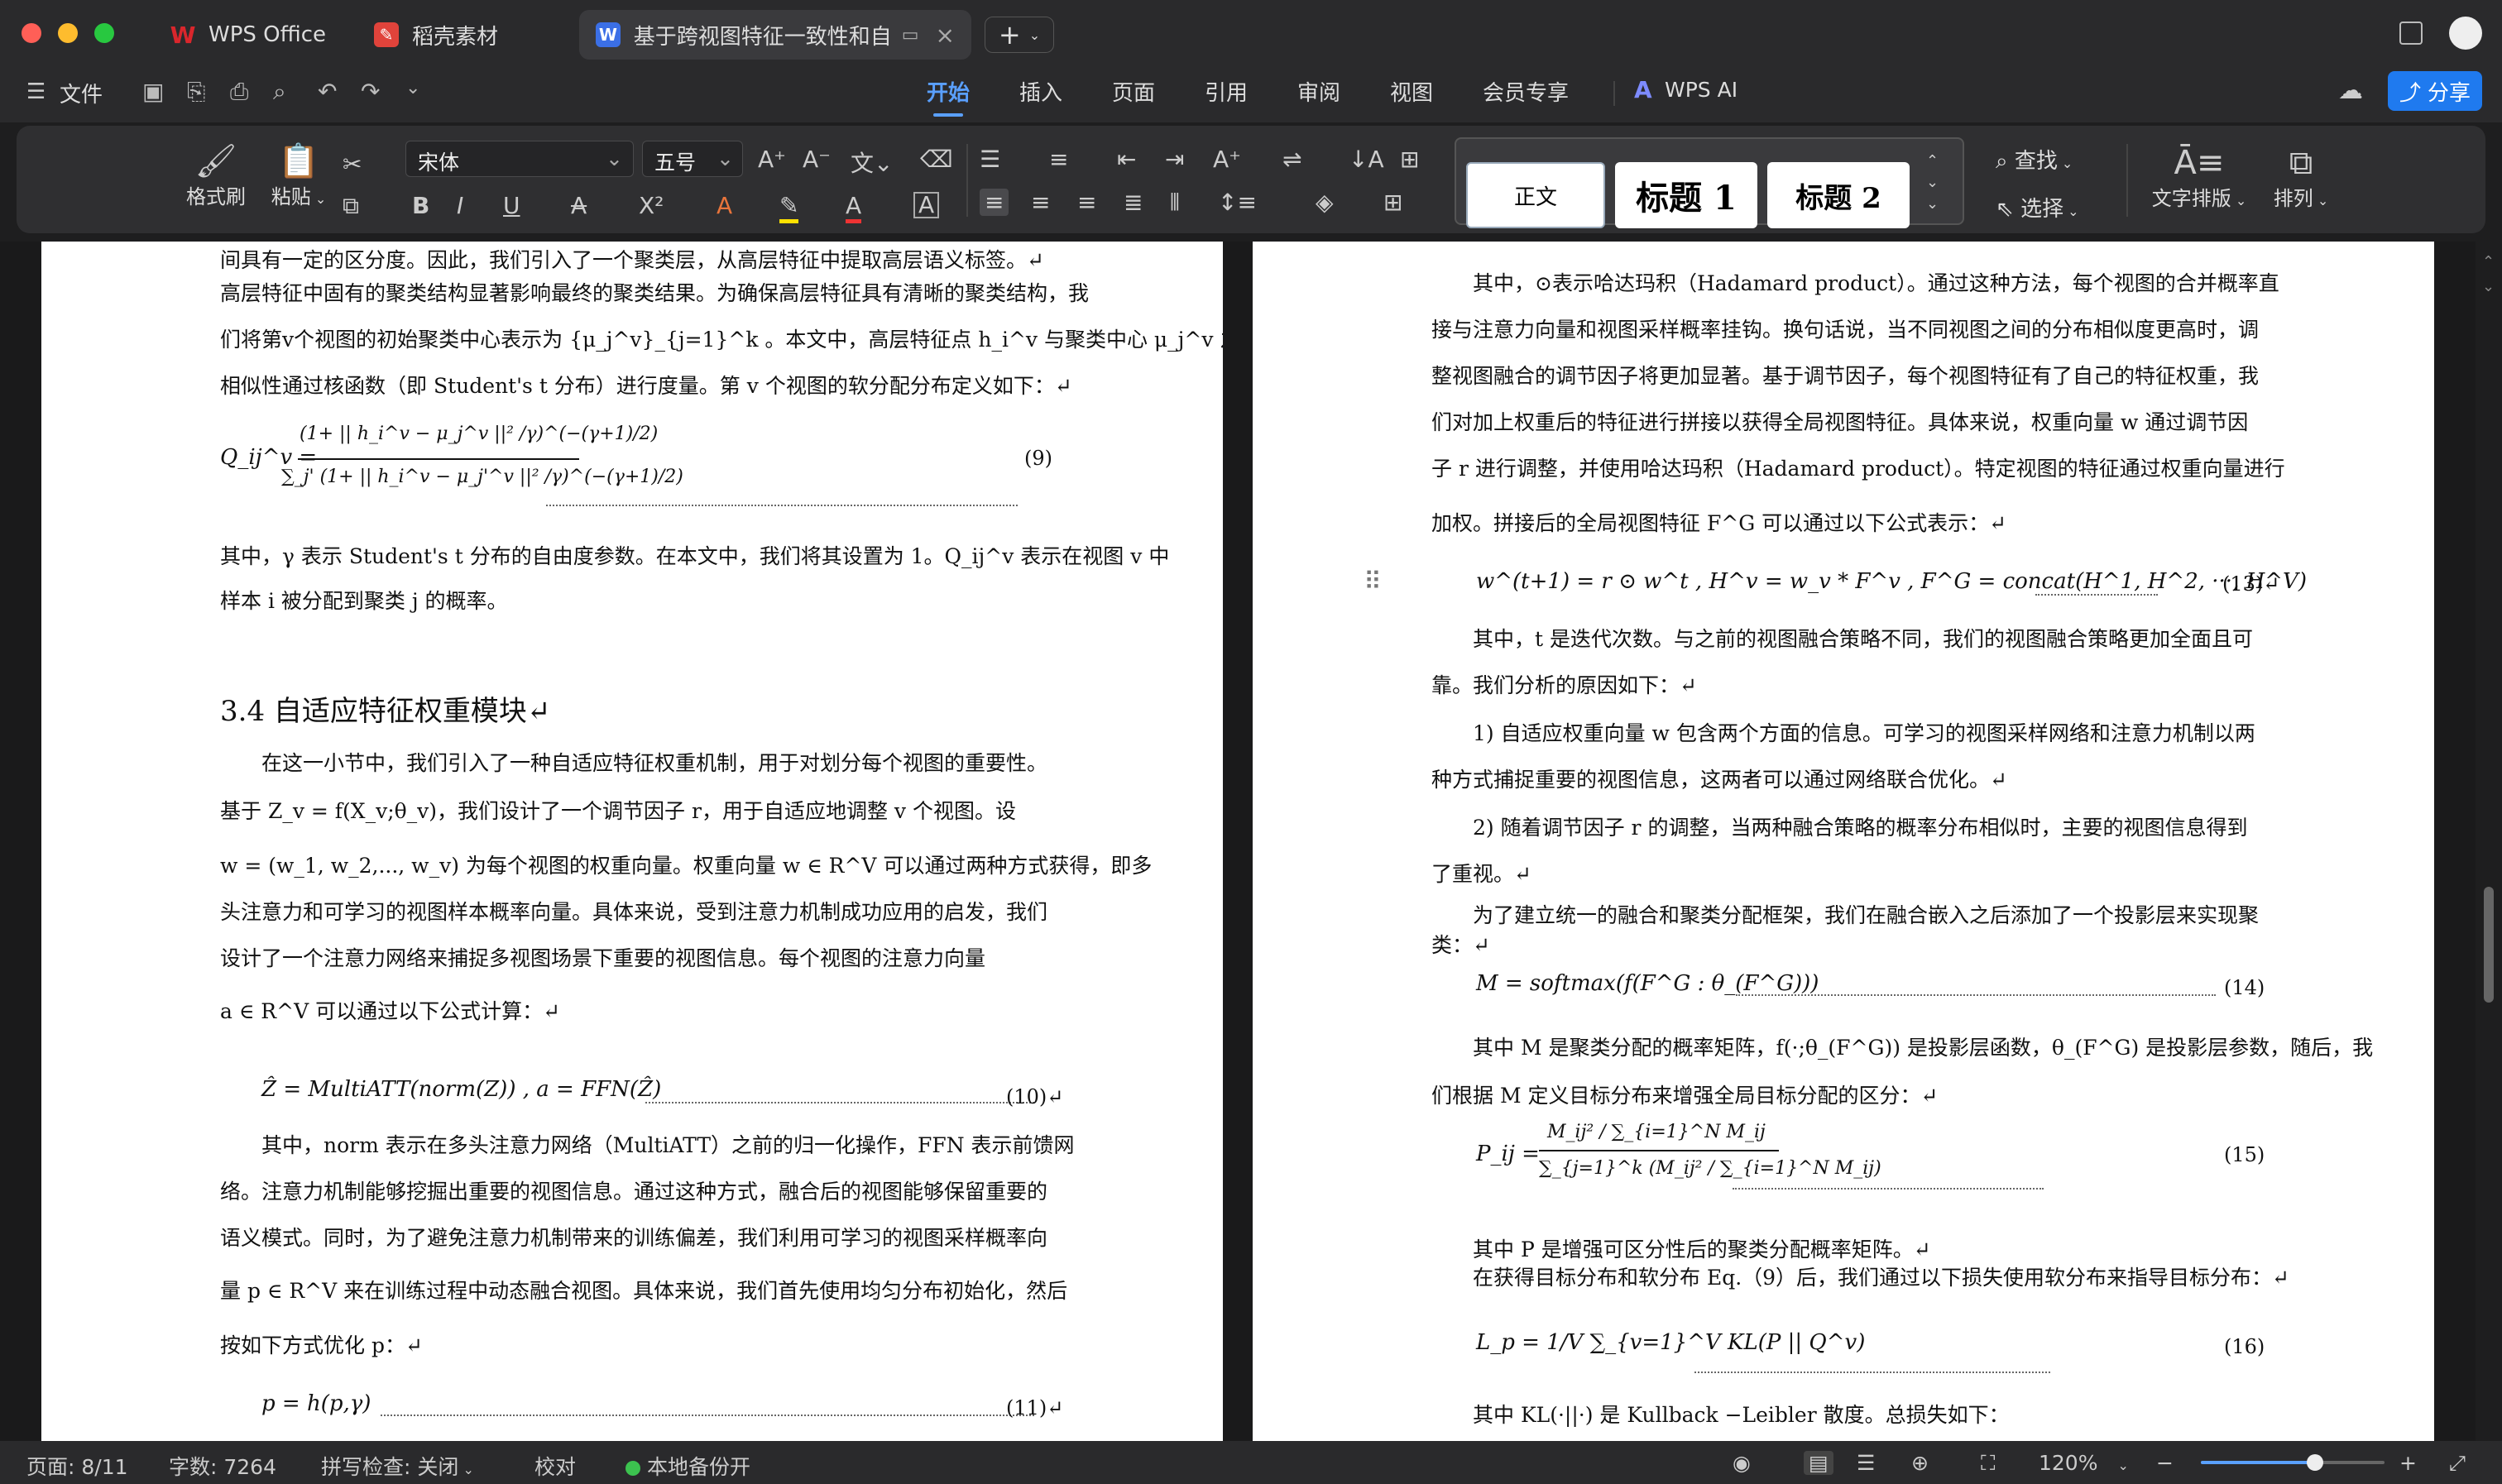 This screenshot has height=1484, width=2502. Describe the element at coordinates (1237, 202) in the screenshot. I see `line-spacing-icon: ↕≡` at that location.